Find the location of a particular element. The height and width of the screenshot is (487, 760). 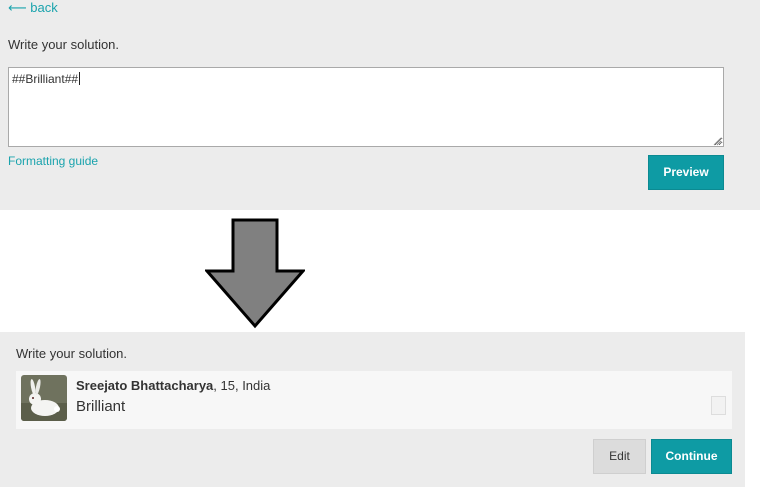

editor-prompt: Write your solution. is located at coordinates (64, 44).